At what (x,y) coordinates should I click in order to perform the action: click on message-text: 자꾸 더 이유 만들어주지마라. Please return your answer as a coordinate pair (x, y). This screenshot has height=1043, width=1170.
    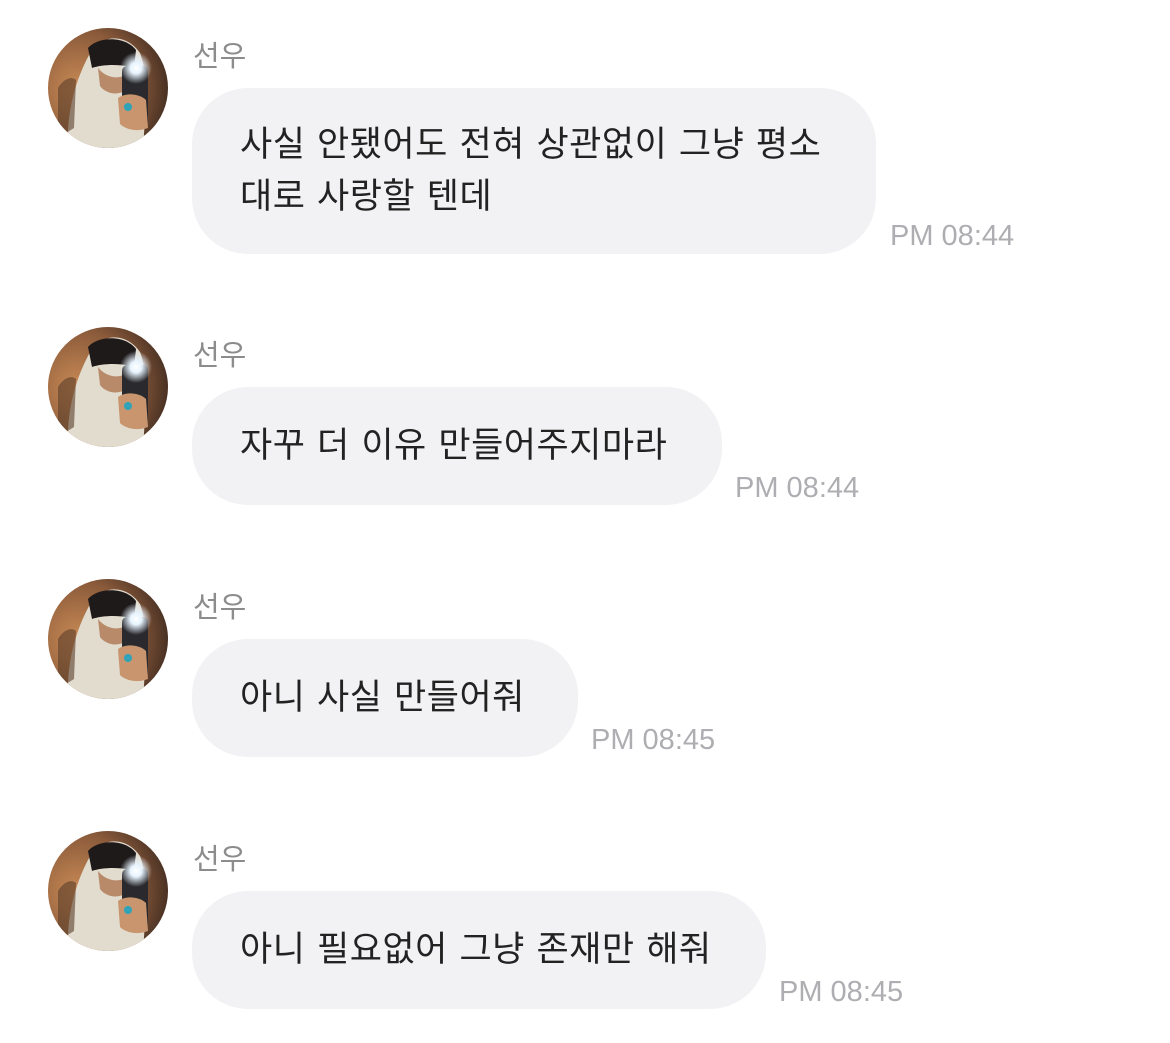
    Looking at the image, I should click on (454, 446).